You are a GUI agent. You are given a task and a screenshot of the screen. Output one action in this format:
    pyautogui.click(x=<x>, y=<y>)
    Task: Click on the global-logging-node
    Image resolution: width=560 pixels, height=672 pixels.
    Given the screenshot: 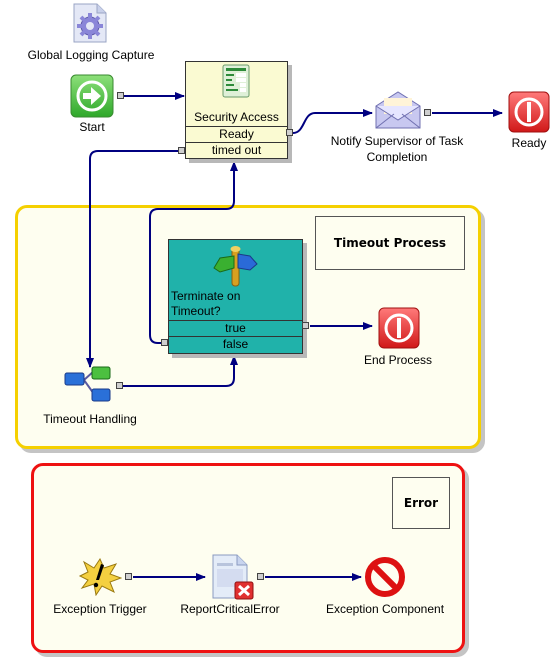 What is the action you would take?
    pyautogui.click(x=90, y=23)
    